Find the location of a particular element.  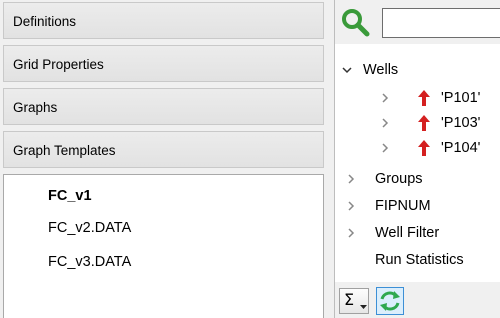

sigma-icon: Σ is located at coordinates (349, 299).